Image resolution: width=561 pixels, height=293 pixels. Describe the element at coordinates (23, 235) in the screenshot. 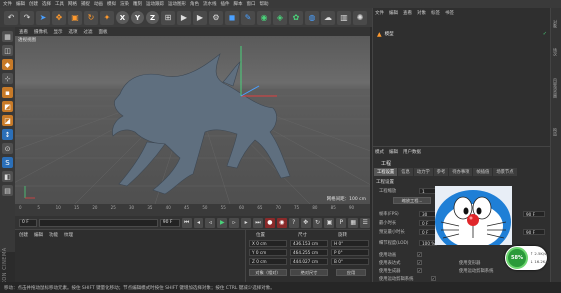

I see `material-menu-create: 创建` at that location.